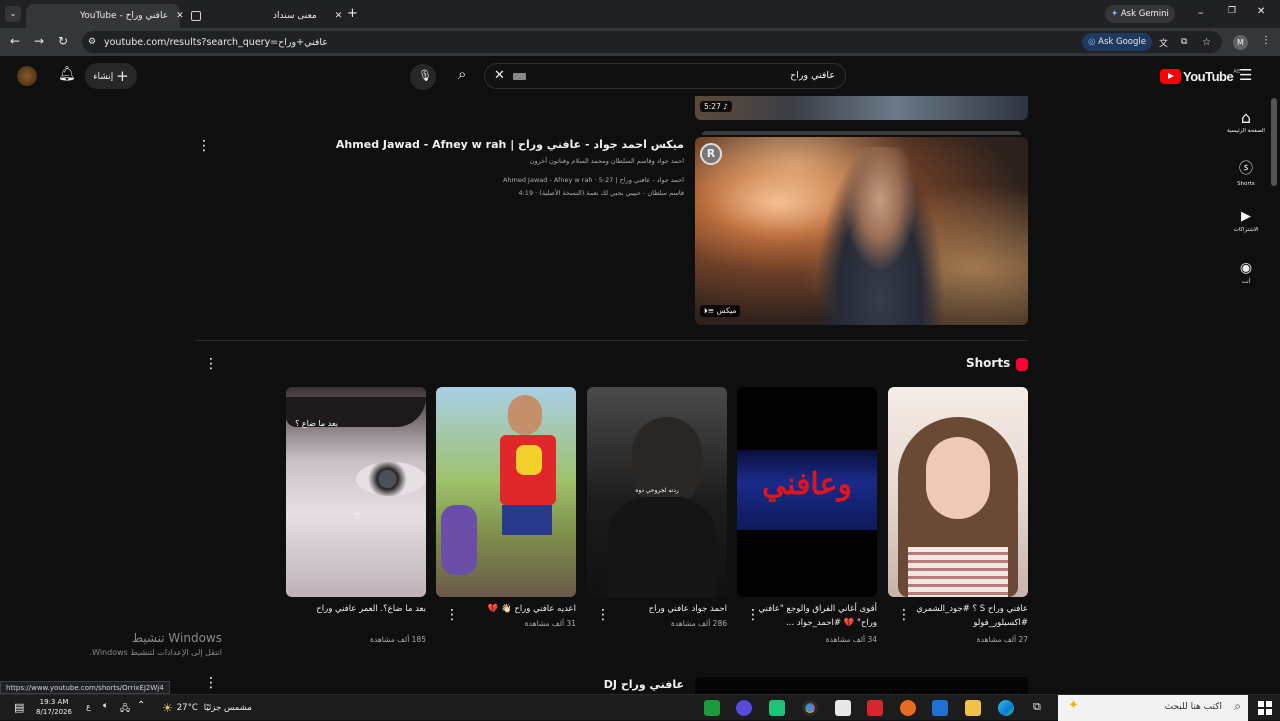 This screenshot has height=721, width=1280. What do you see at coordinates (15, 41) in the screenshot?
I see `back-icon: ←` at bounding box center [15, 41].